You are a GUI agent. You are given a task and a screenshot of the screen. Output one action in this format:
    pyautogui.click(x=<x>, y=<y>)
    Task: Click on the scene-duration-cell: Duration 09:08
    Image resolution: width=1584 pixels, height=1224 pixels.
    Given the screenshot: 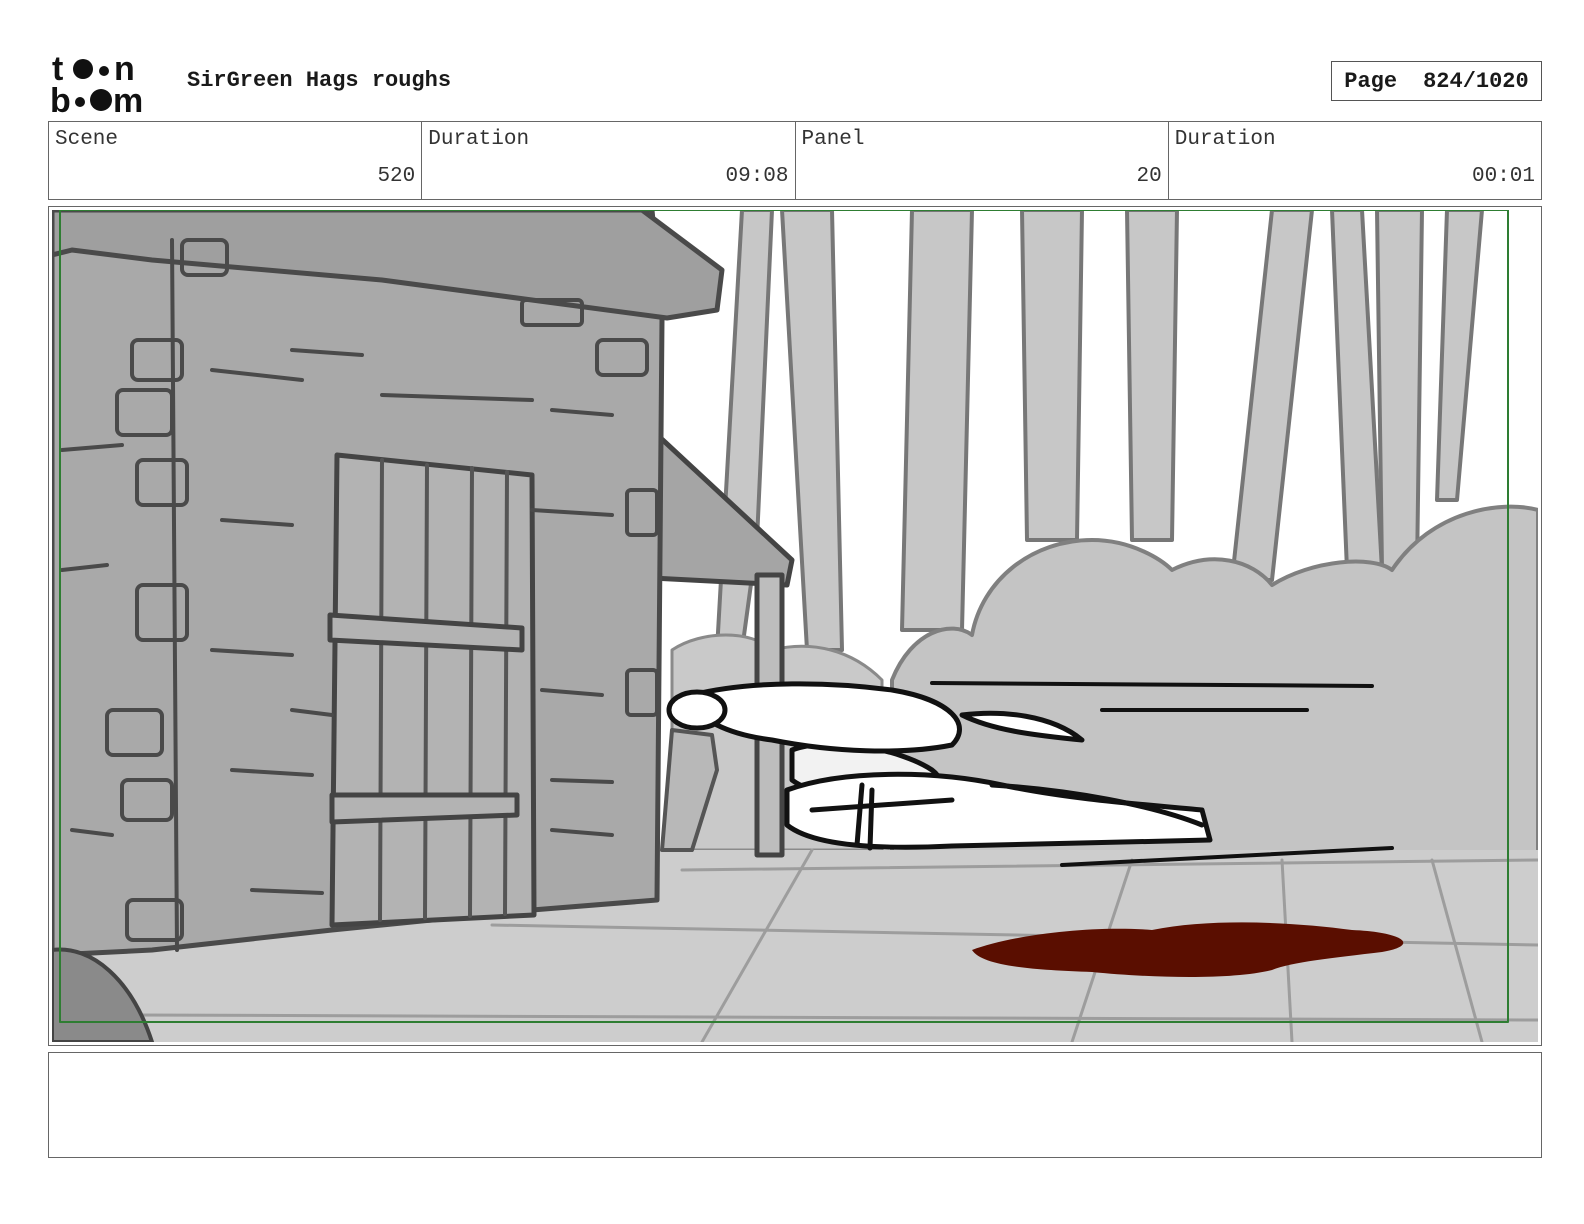 What is the action you would take?
    pyautogui.click(x=609, y=160)
    